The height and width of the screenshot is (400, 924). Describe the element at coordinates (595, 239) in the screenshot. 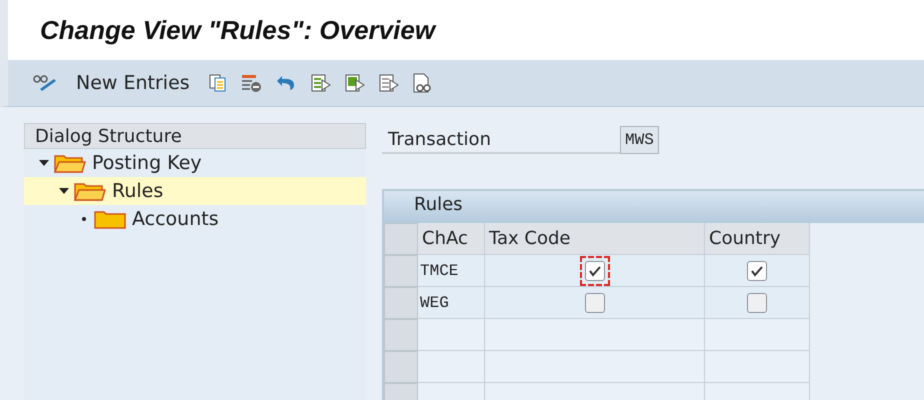

I see `column-header: Tax Code` at that location.